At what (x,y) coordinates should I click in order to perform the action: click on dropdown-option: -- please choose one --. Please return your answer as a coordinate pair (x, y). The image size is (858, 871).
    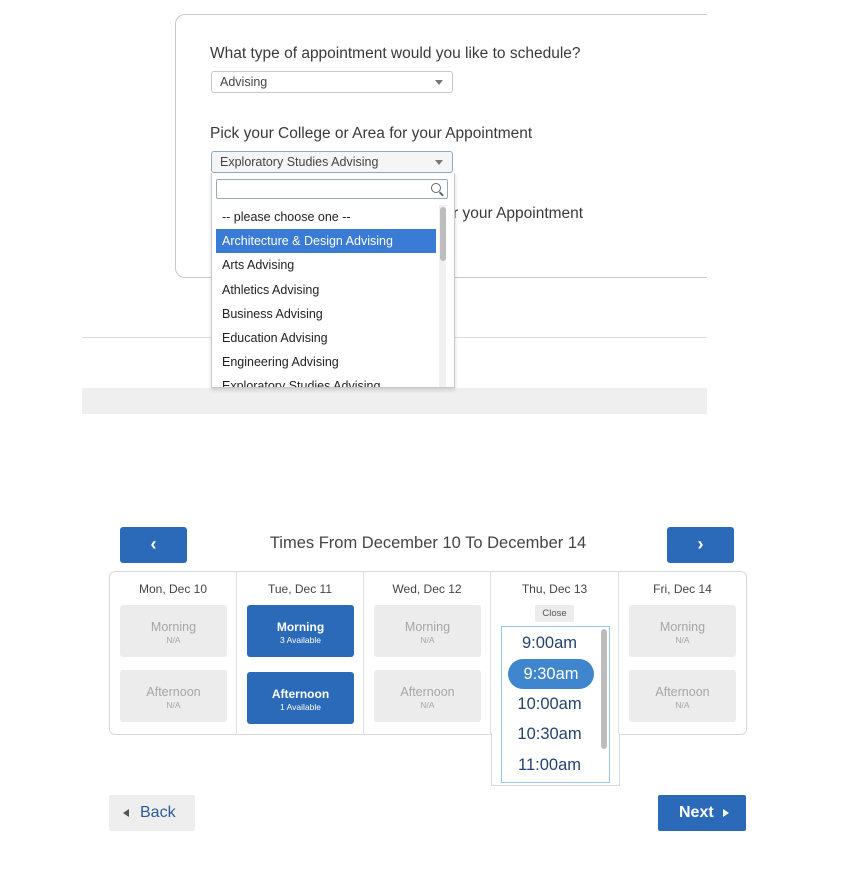
    Looking at the image, I should click on (326, 217).